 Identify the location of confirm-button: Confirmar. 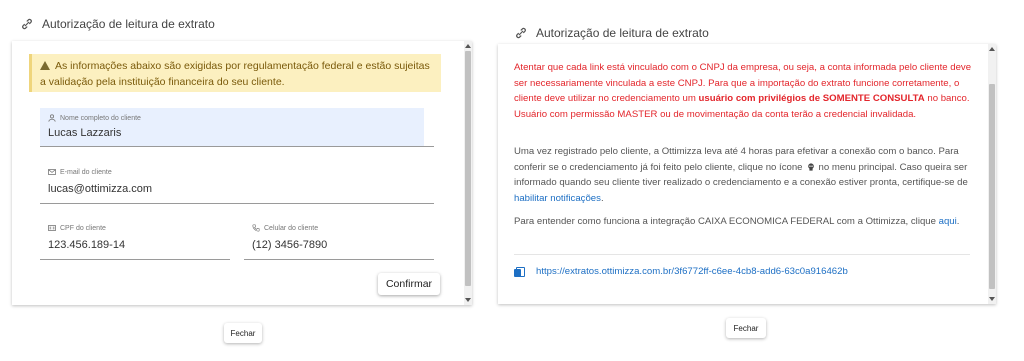
(409, 284).